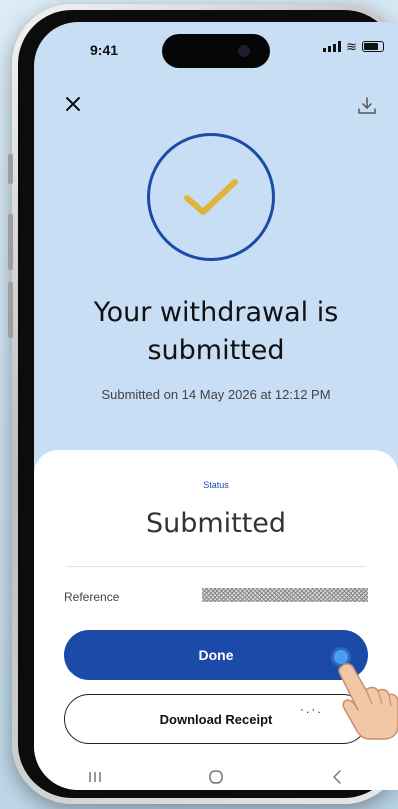 The image size is (398, 809). Describe the element at coordinates (74, 105) in the screenshot. I see `close-icon` at that location.